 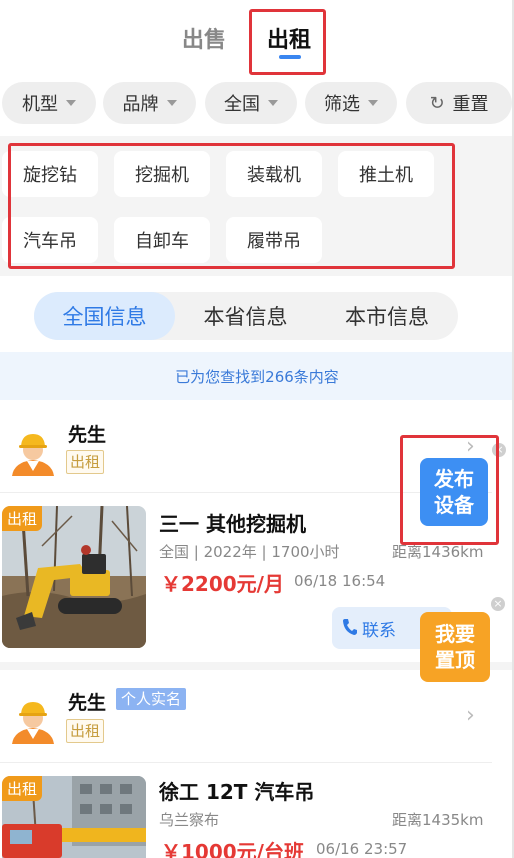 I want to click on filter-brand-label: 品牌, so click(x=140, y=104).